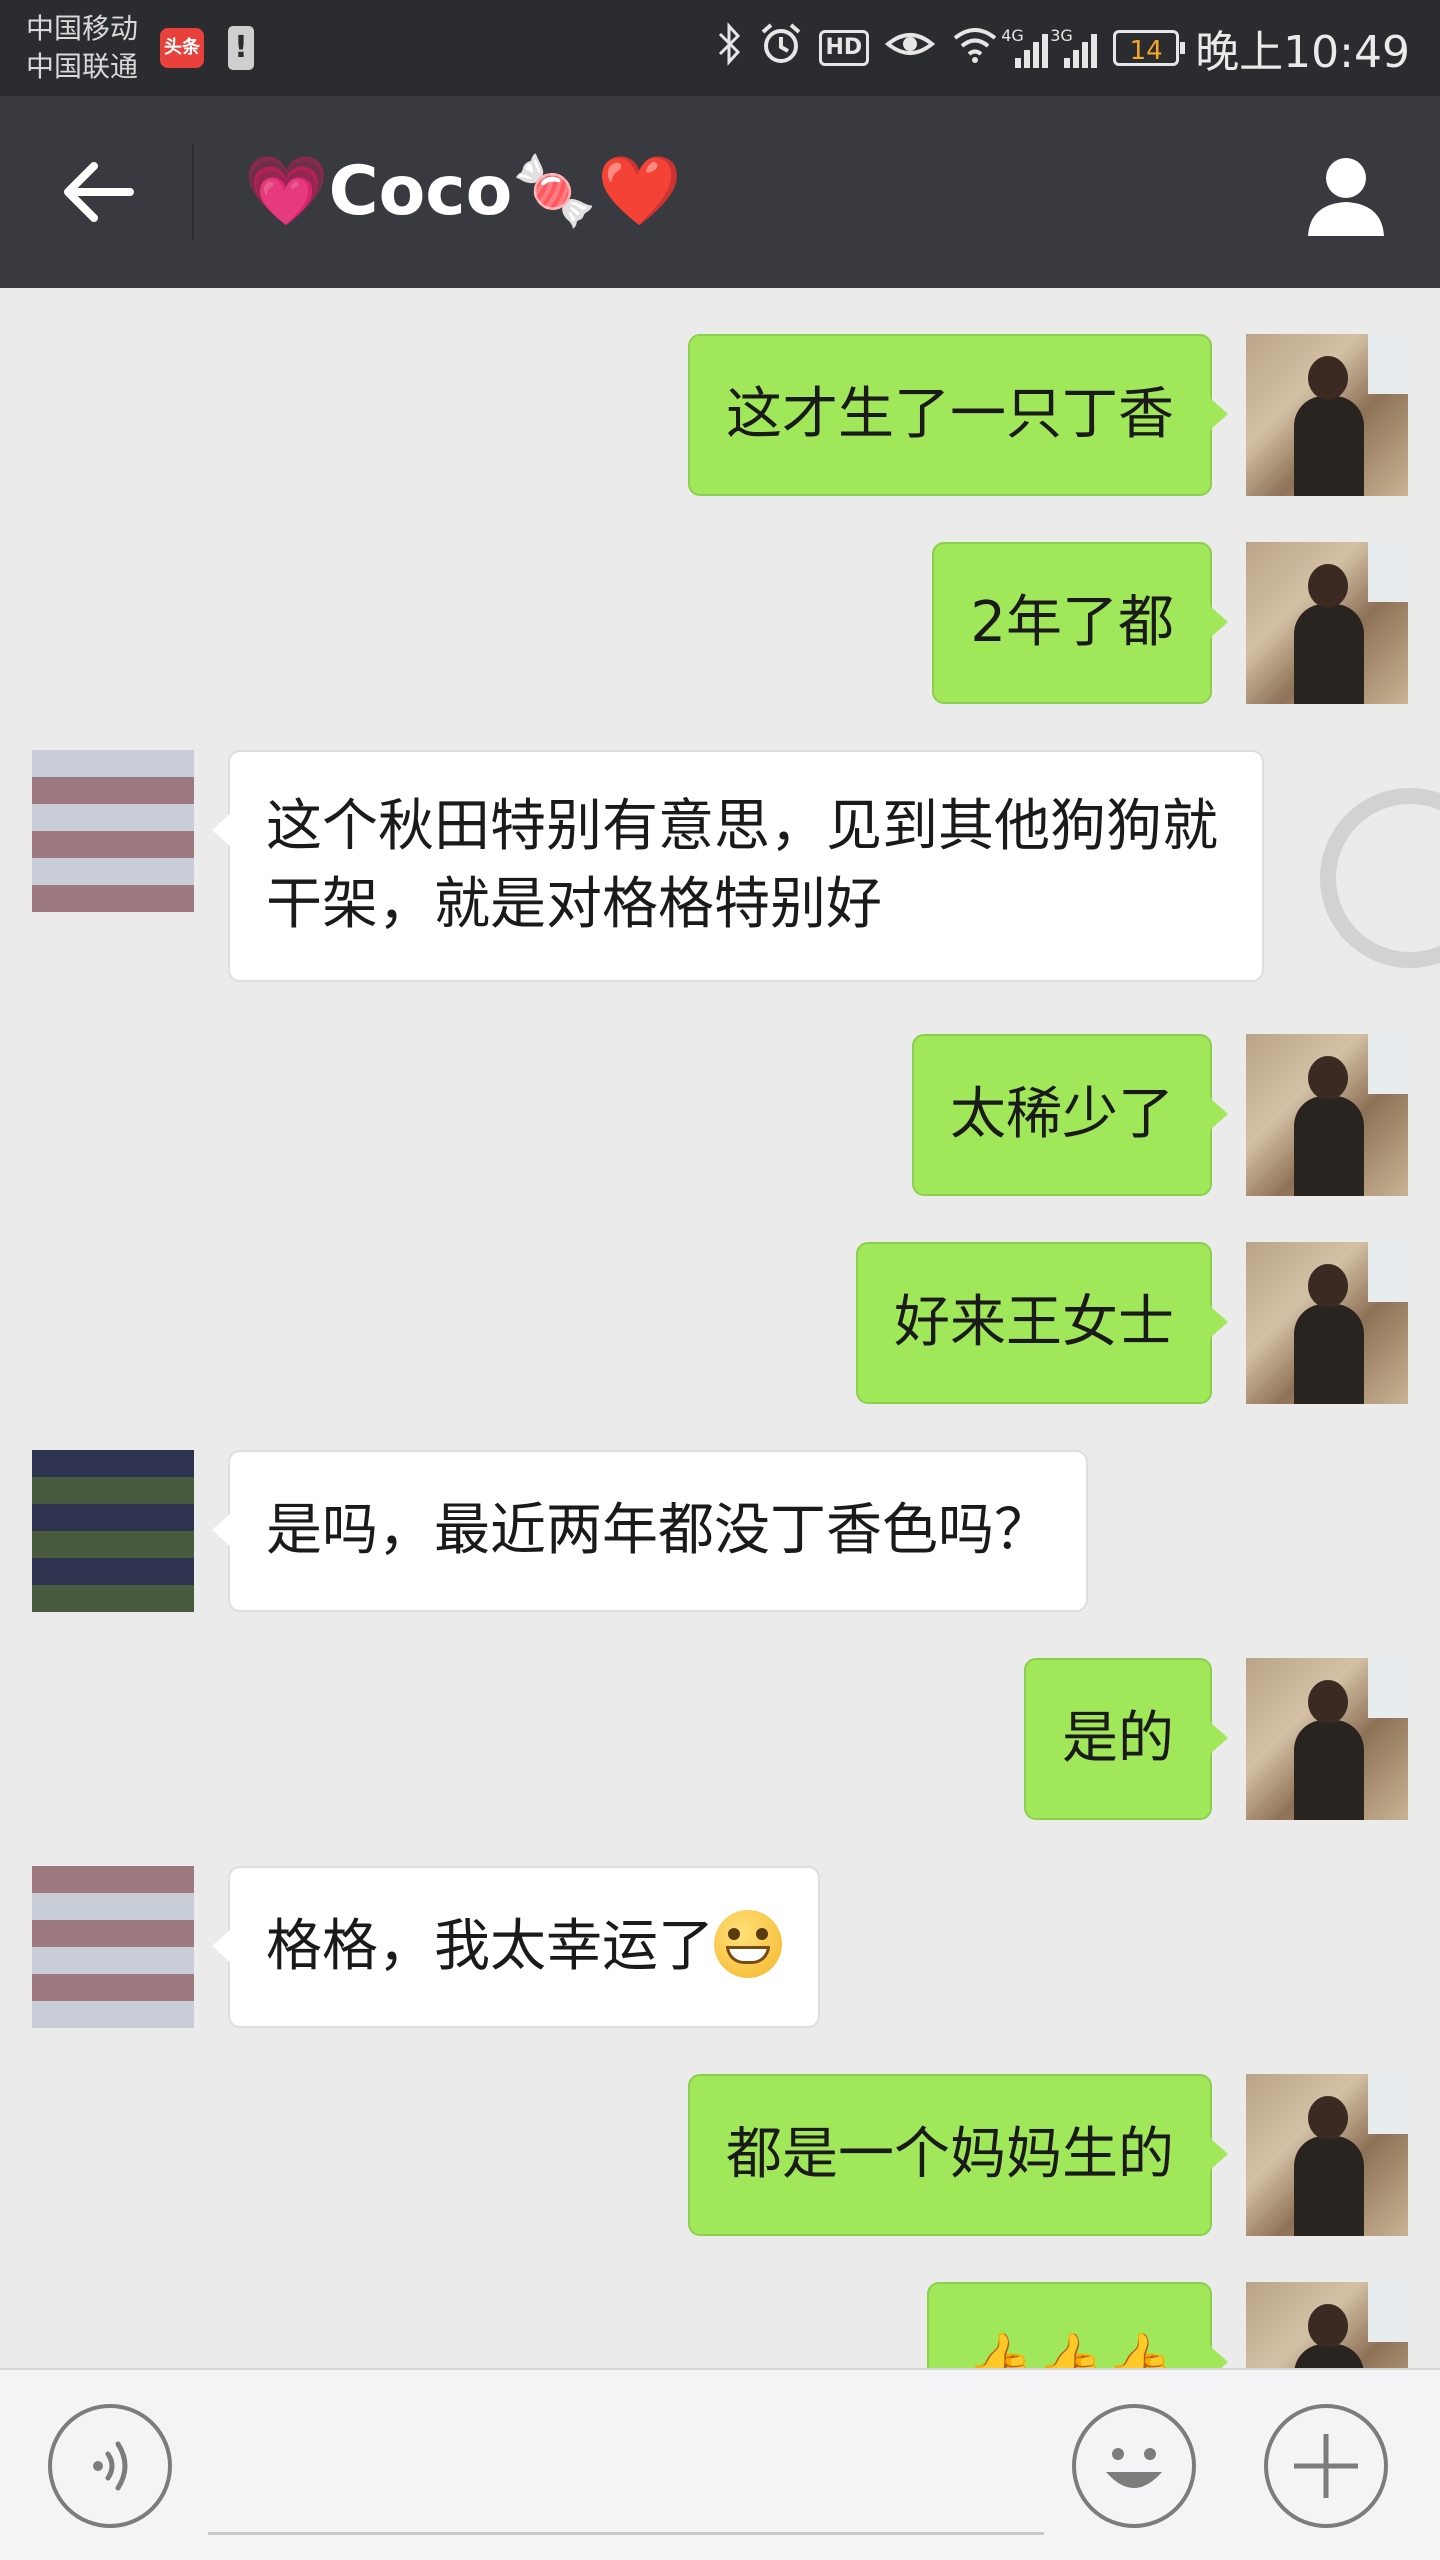  Describe the element at coordinates (730, 48) in the screenshot. I see `bluetooth-icon` at that location.